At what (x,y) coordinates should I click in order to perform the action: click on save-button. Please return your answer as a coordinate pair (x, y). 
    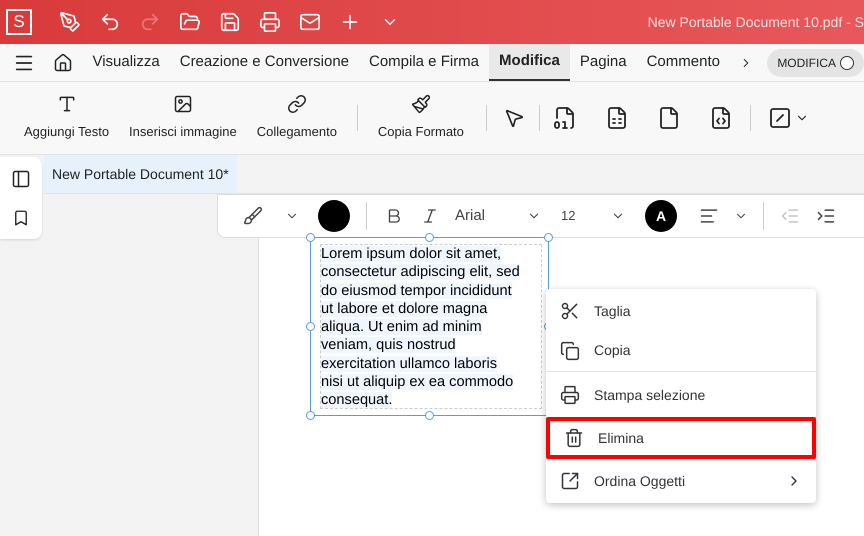
    Looking at the image, I should click on (230, 22).